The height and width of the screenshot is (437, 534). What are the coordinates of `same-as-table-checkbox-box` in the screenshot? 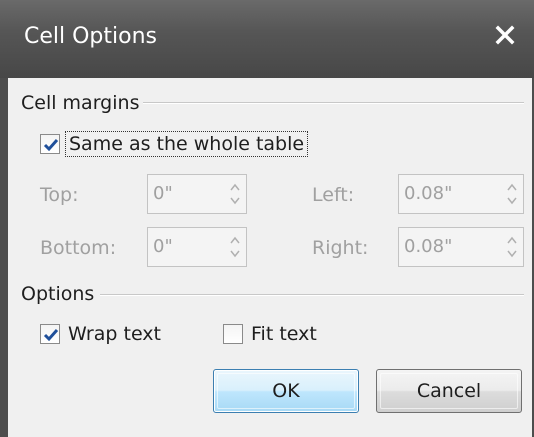 It's located at (50, 144).